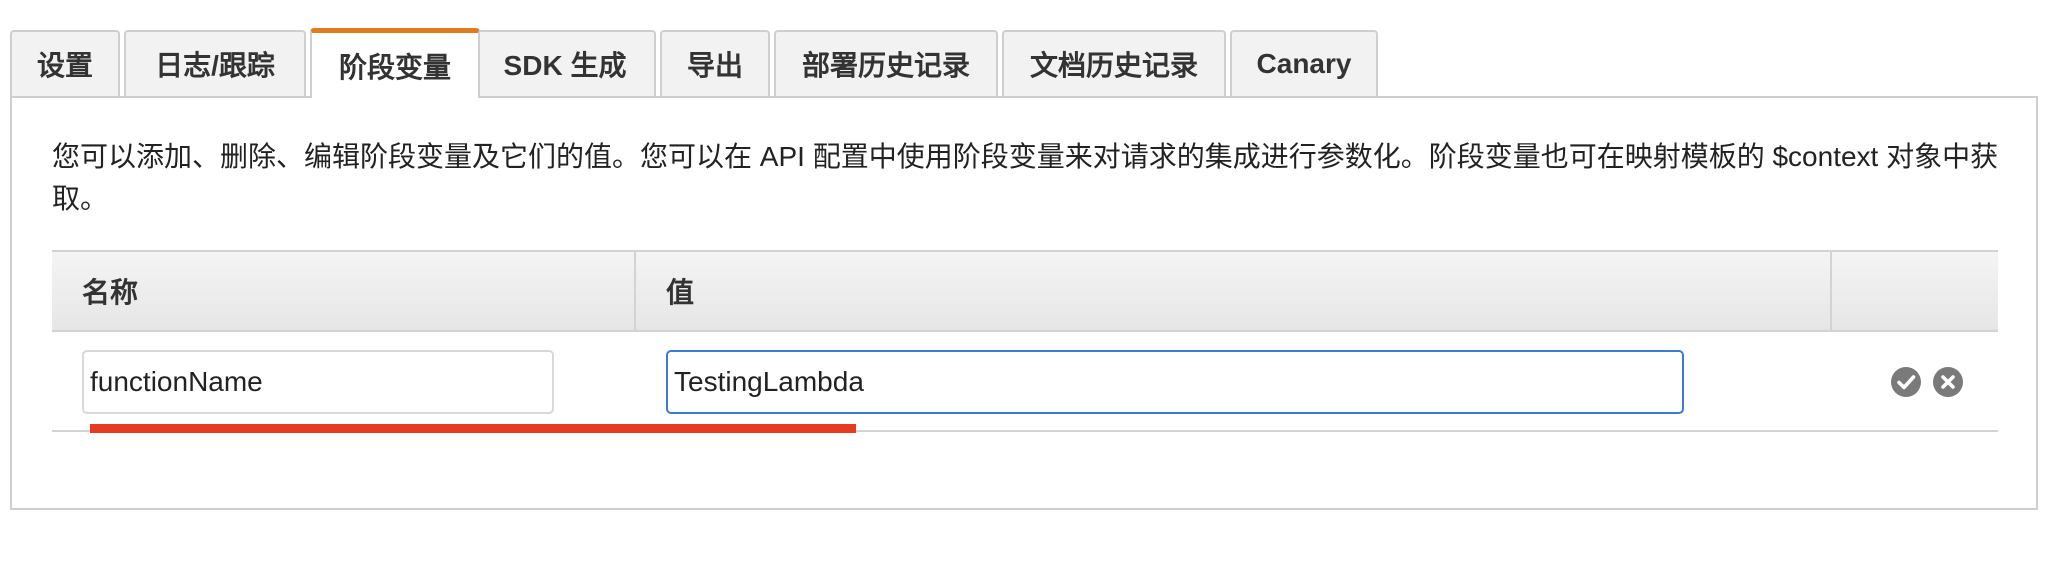 Image resolution: width=2048 pixels, height=588 pixels. What do you see at coordinates (395, 63) in the screenshot?
I see `tab-stage-variables: 阶段变量` at bounding box center [395, 63].